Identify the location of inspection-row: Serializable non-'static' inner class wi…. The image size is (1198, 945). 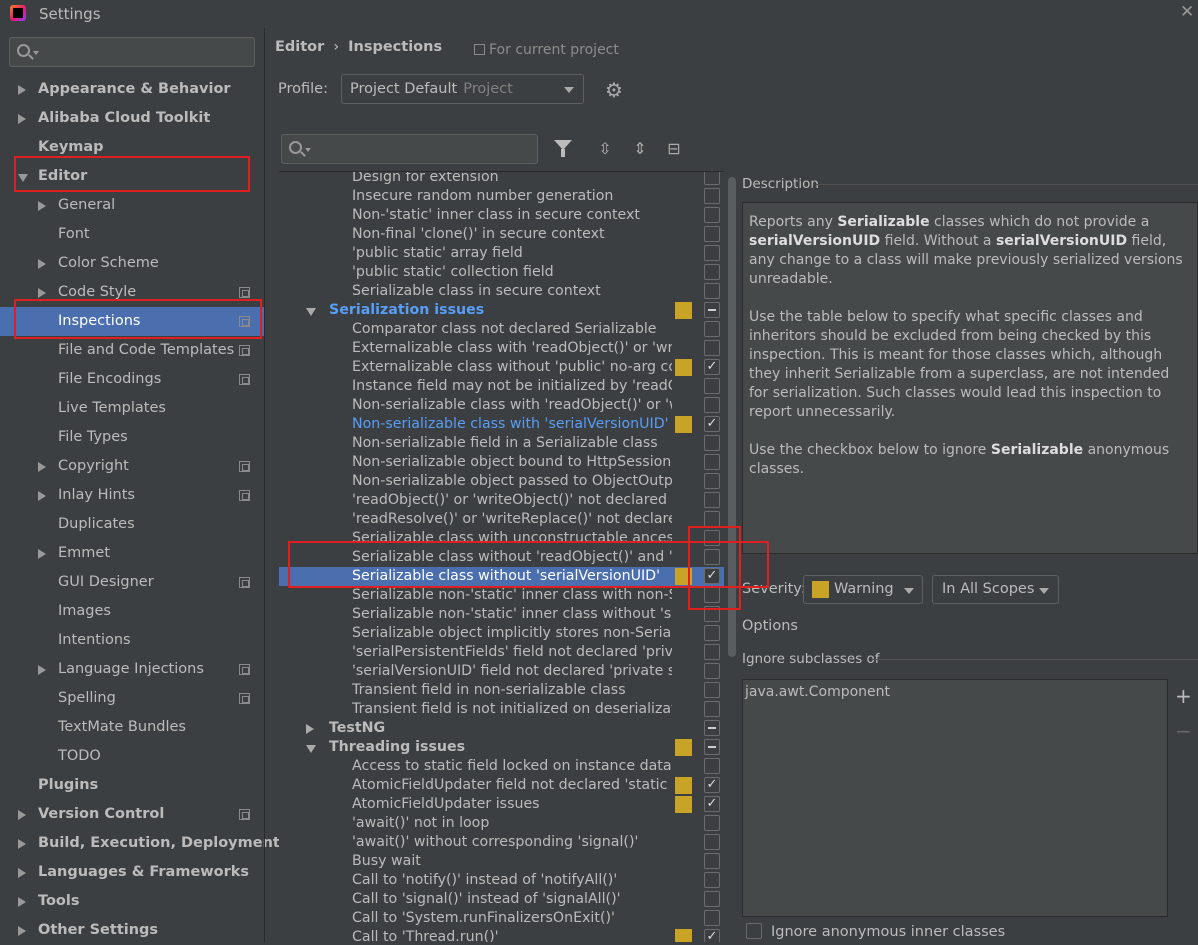
(501, 614).